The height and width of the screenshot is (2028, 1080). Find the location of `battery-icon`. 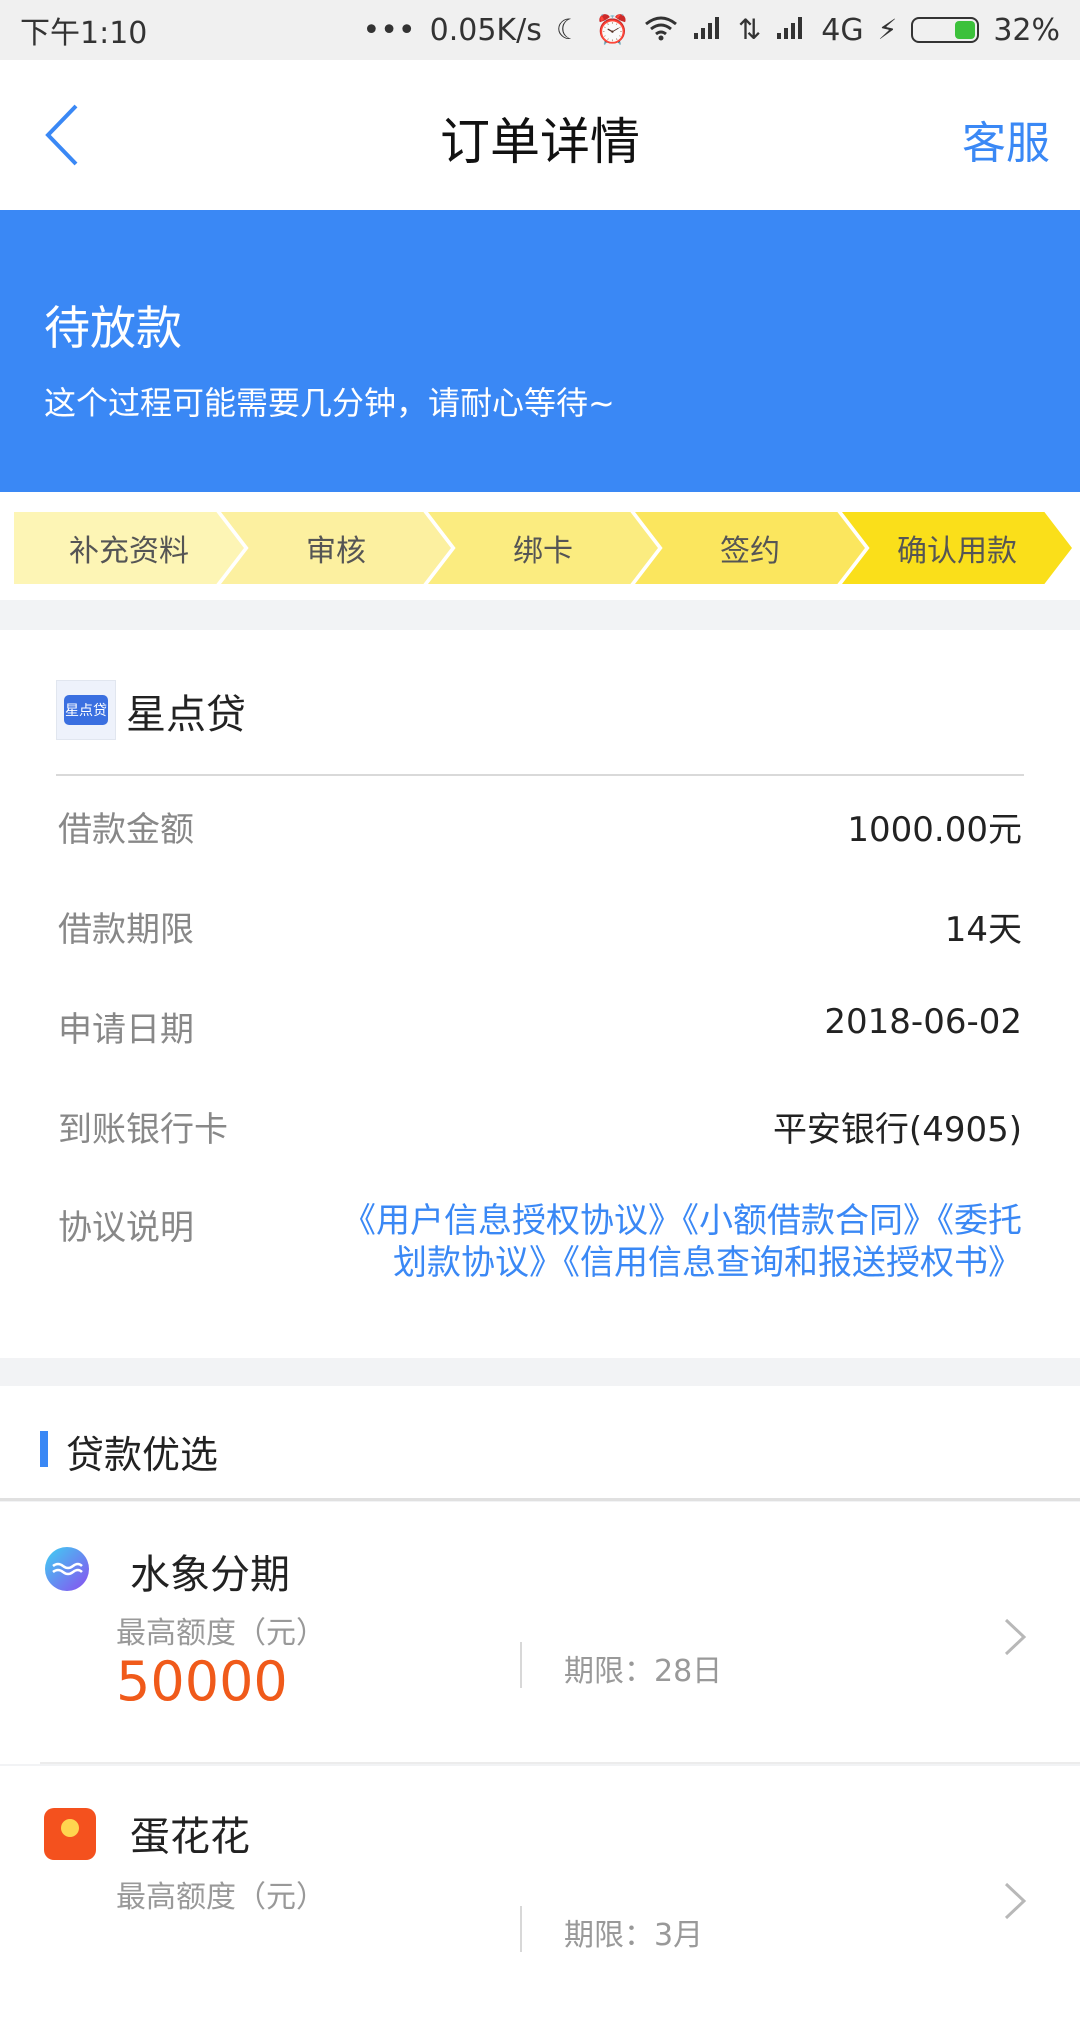

battery-icon is located at coordinates (945, 30).